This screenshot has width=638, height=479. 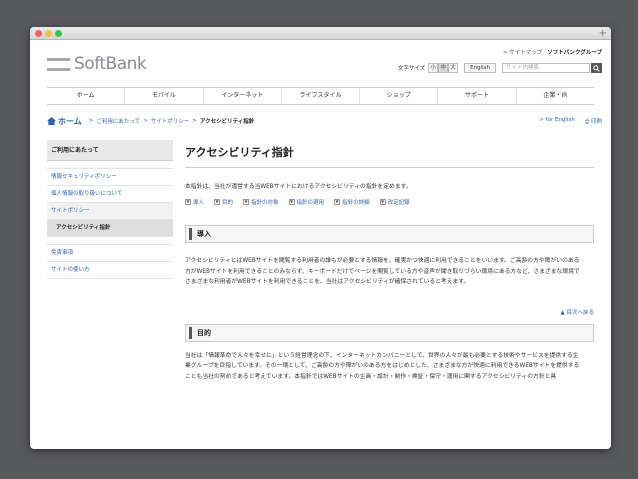 I want to click on gnav-corporate-ir: 企業・IR, so click(x=555, y=96).